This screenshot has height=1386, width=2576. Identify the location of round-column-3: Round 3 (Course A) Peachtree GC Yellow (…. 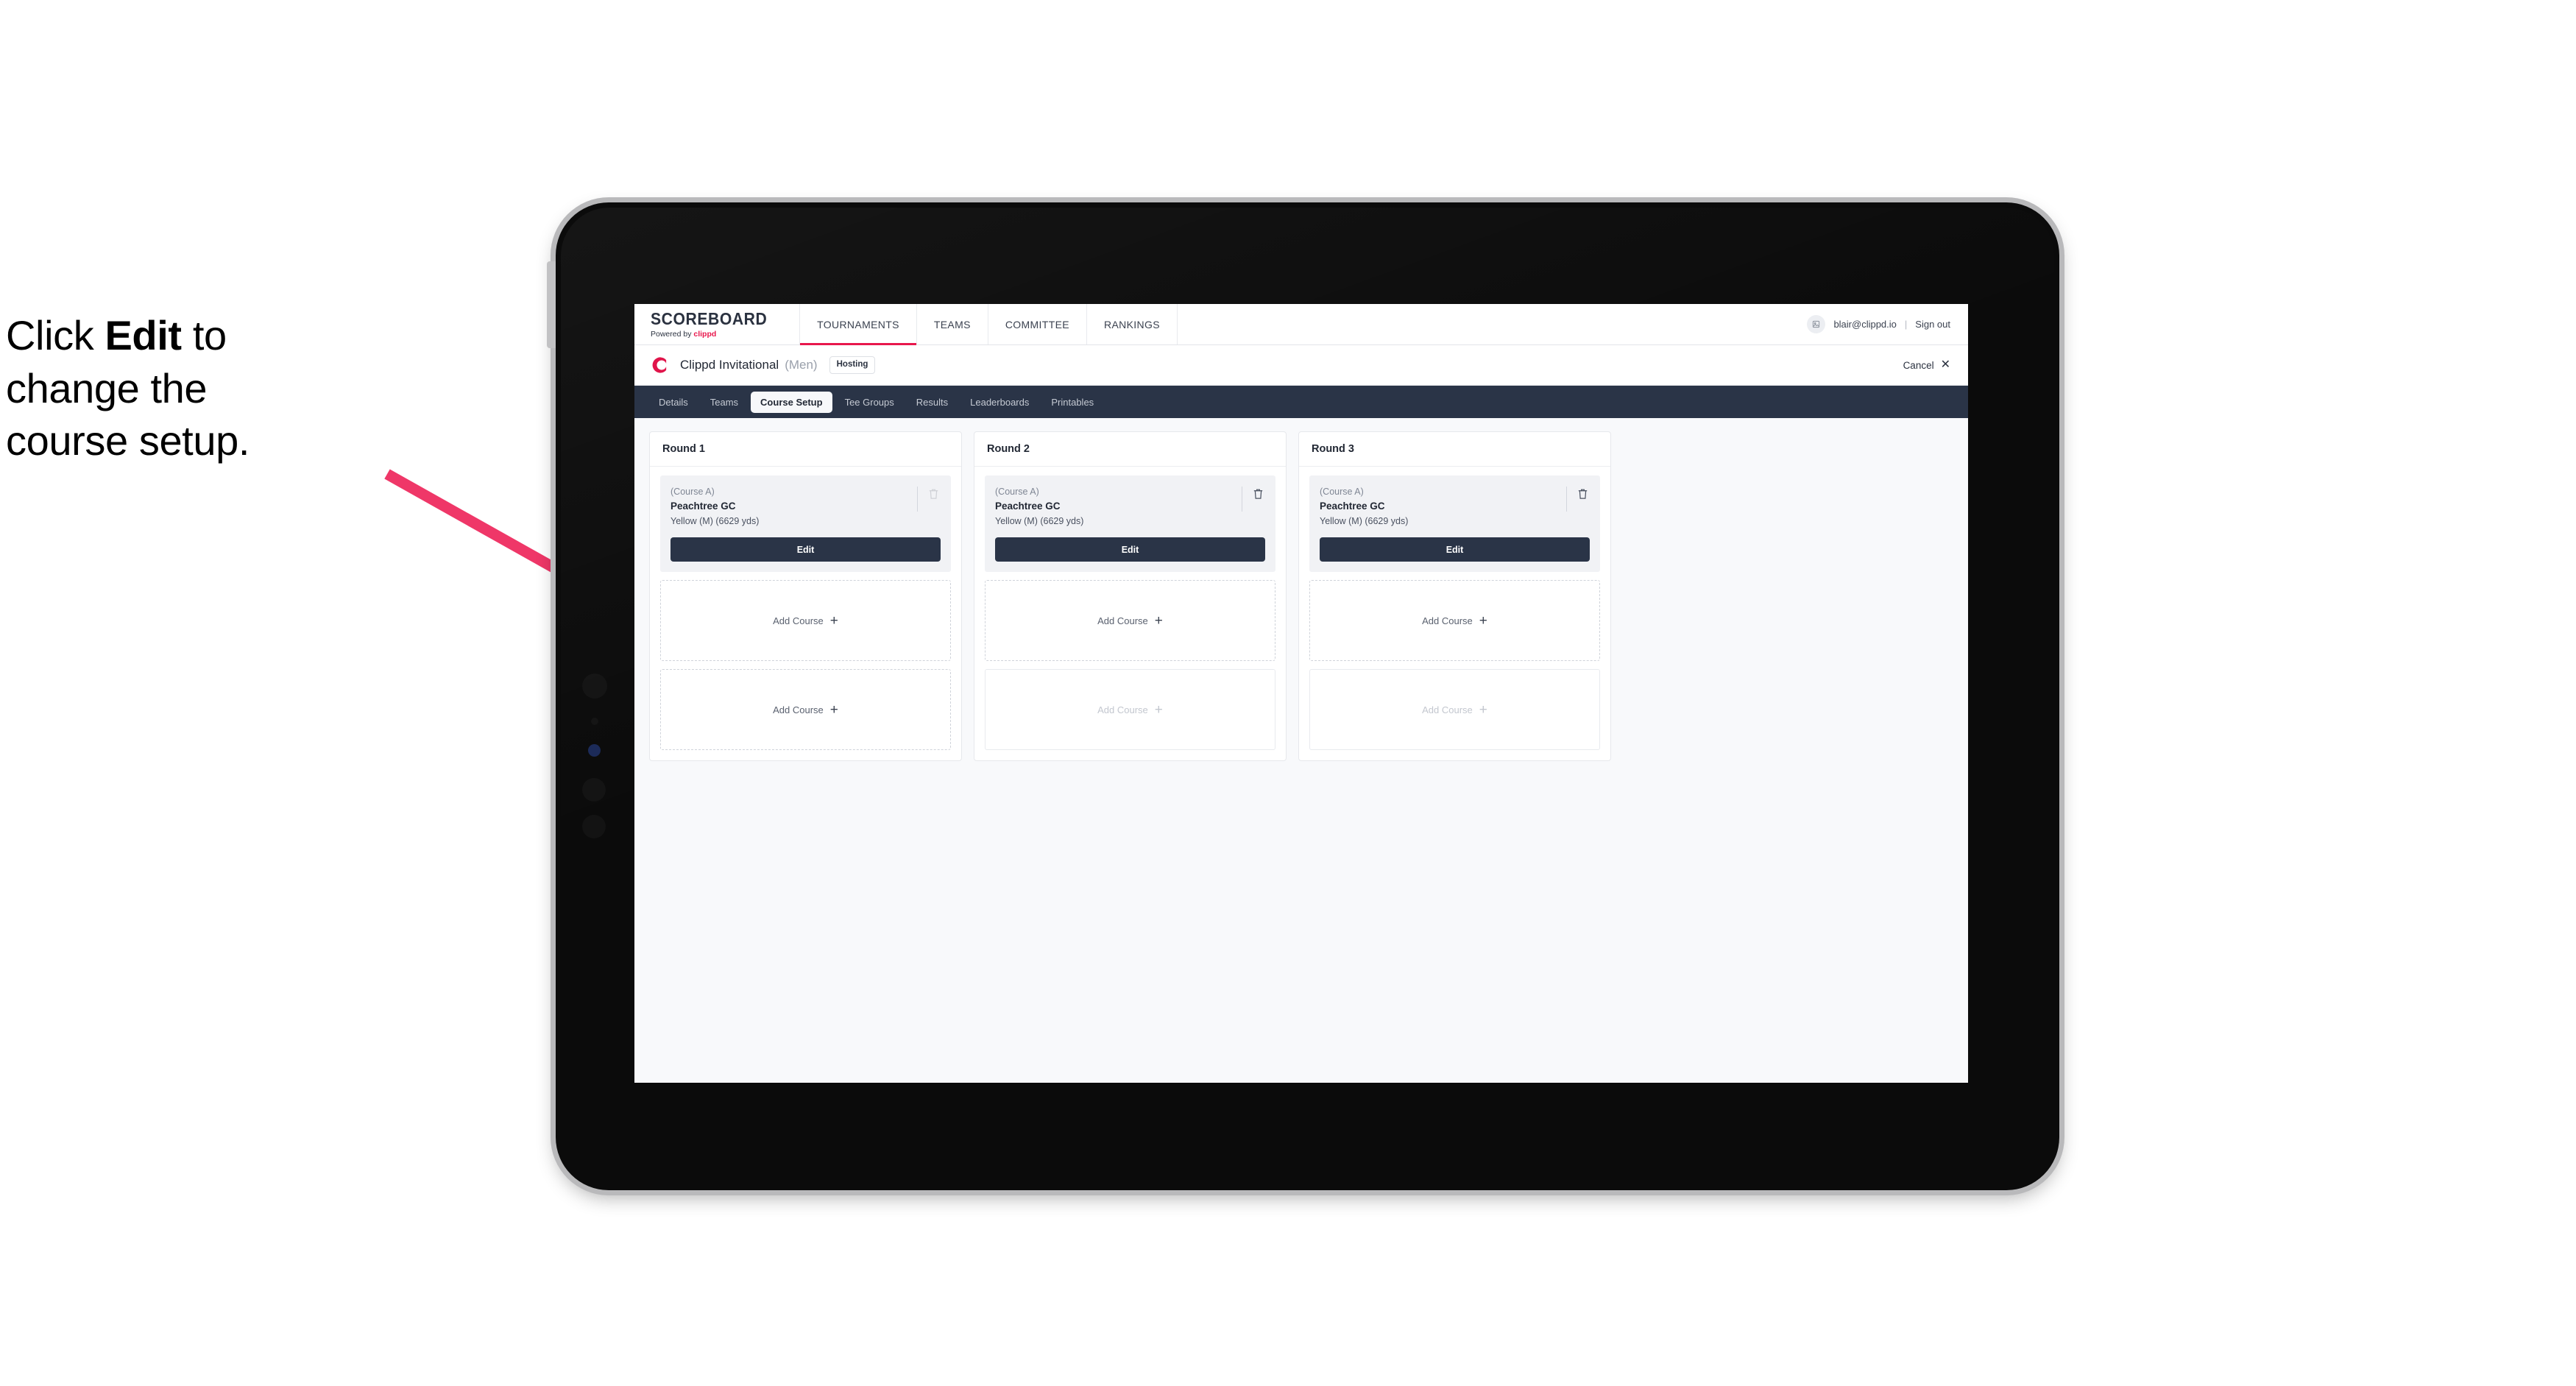
(1454, 596).